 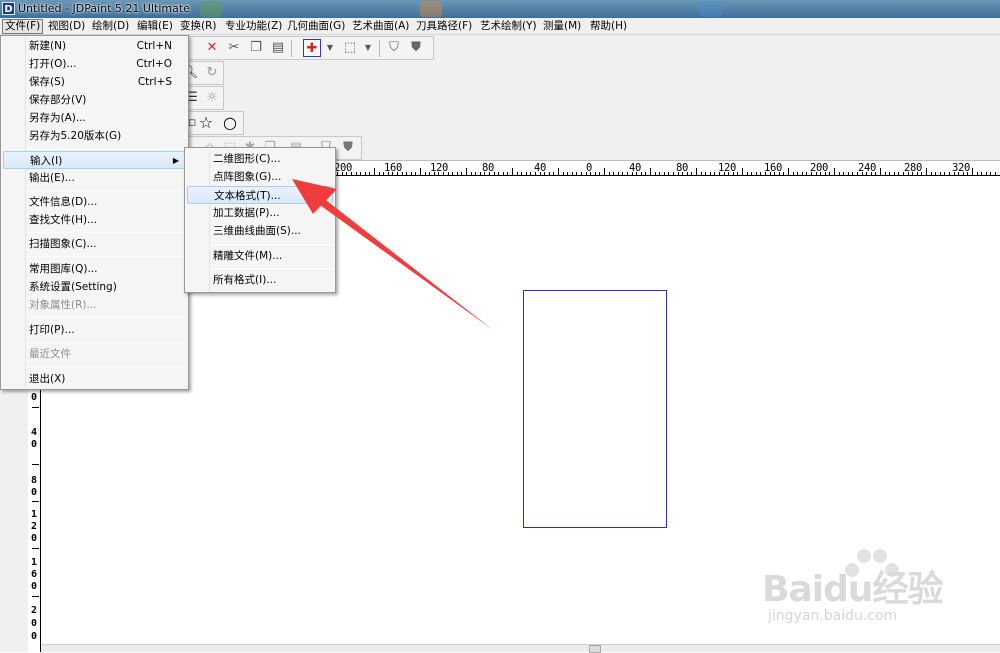 What do you see at coordinates (66, 26) in the screenshot?
I see `menu-view: 视图(D)` at bounding box center [66, 26].